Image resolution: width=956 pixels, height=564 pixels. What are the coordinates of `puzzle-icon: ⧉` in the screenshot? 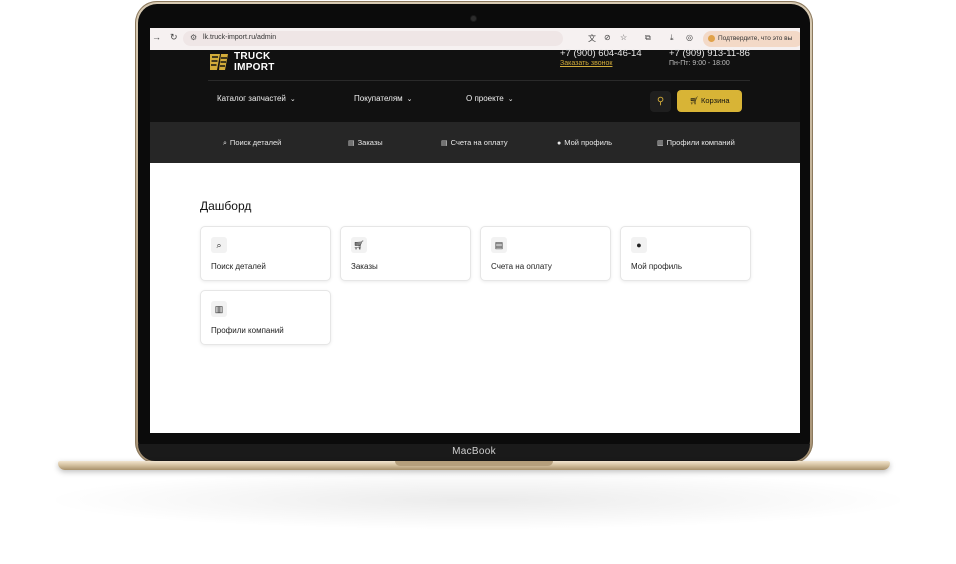 It's located at (648, 38).